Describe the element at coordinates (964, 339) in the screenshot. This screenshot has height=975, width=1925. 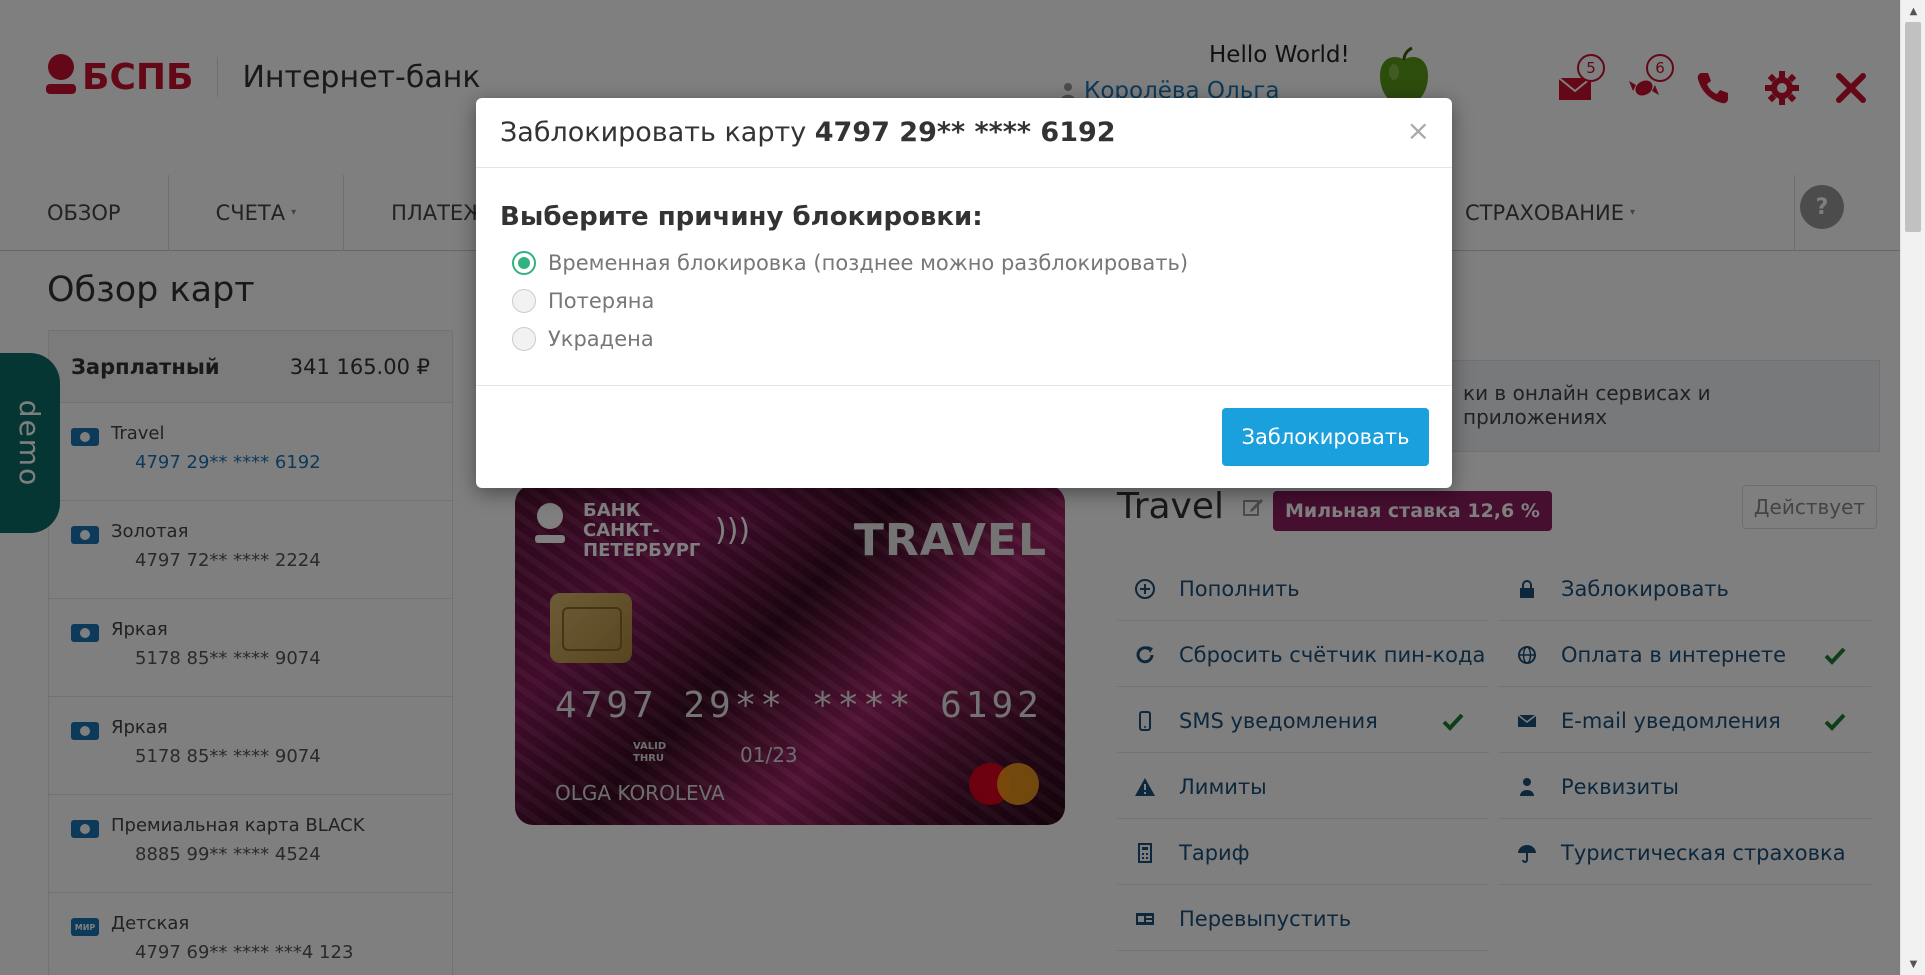
I see `block-reason-stolen: Украдена` at that location.